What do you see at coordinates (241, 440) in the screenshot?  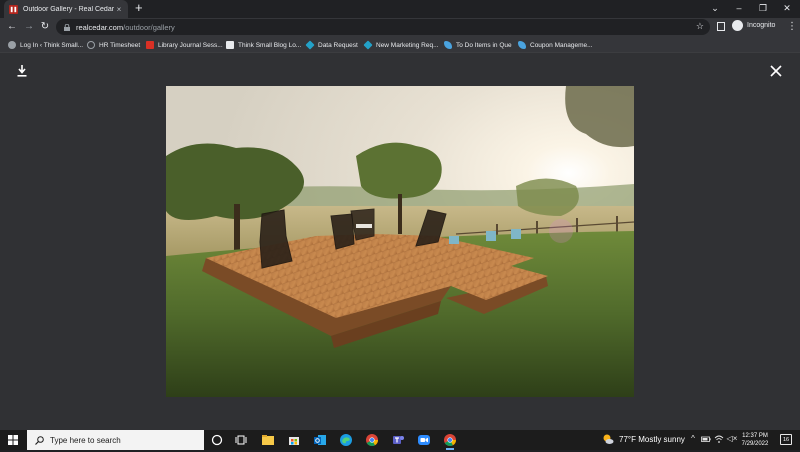 I see `task-view-icon` at bounding box center [241, 440].